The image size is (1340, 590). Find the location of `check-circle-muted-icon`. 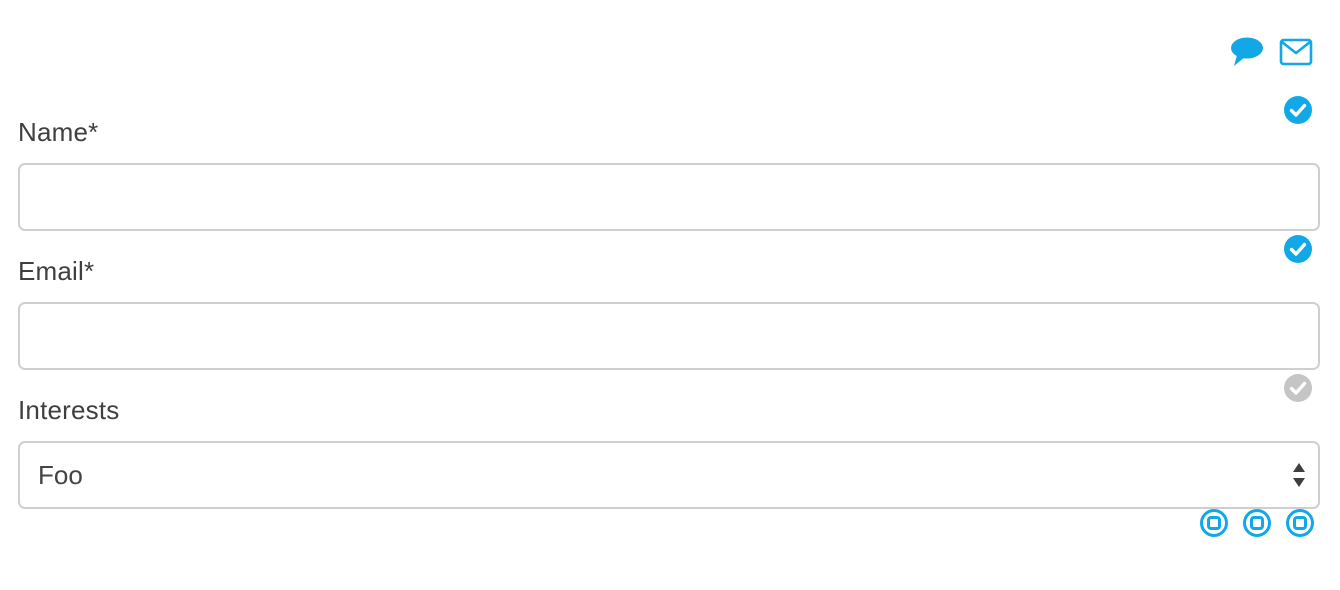

check-circle-muted-icon is located at coordinates (1298, 388).